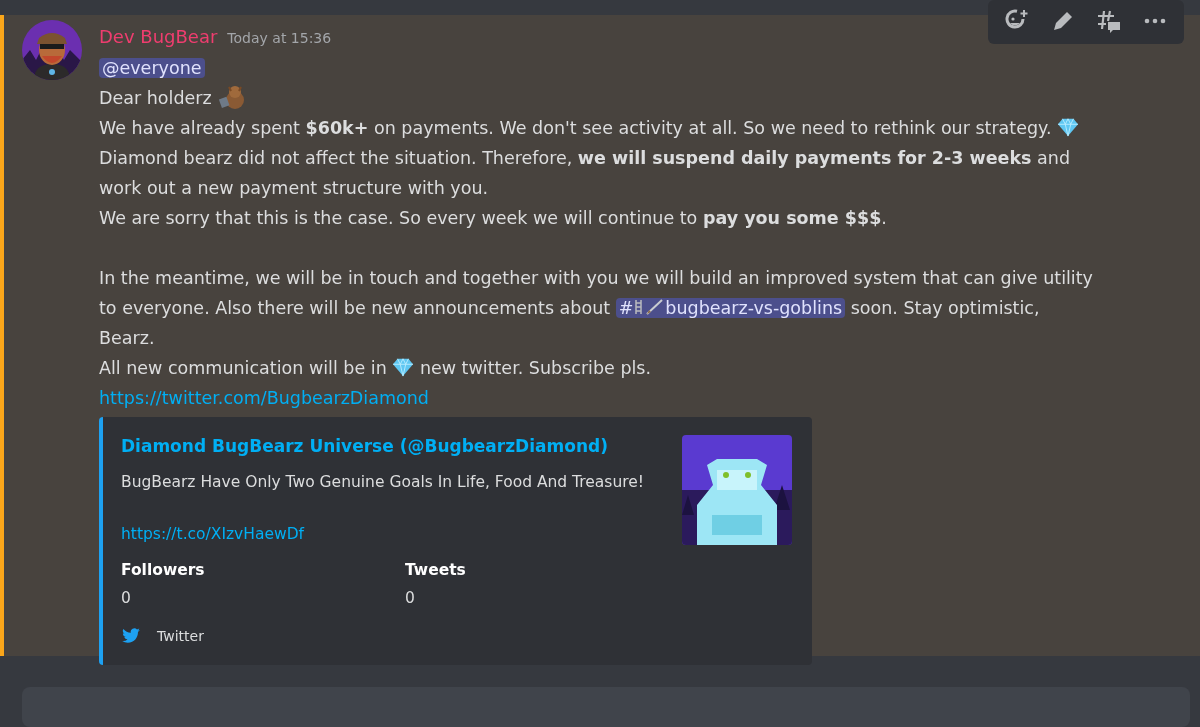 Image resolution: width=1200 pixels, height=727 pixels. I want to click on field-name: Tweets, so click(436, 570).